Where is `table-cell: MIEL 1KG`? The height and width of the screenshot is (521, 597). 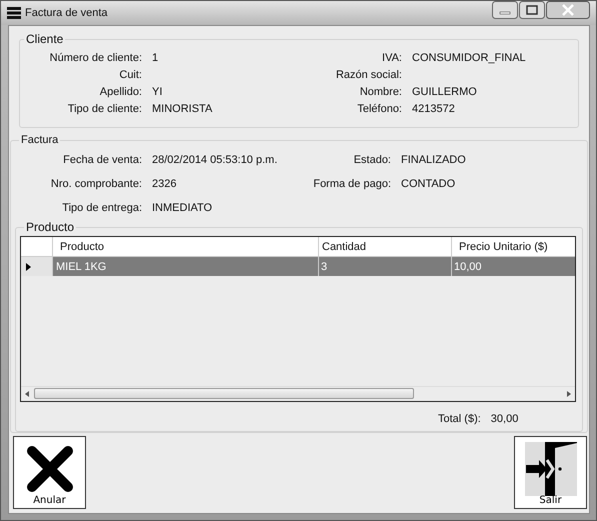
table-cell: MIEL 1KG is located at coordinates (186, 266).